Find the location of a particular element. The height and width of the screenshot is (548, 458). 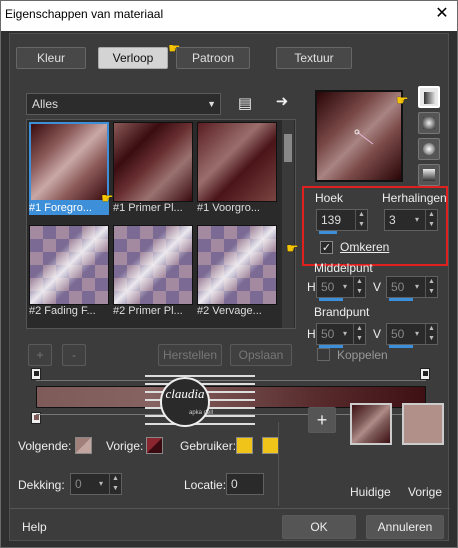

gradient-list-scrollbar is located at coordinates (288, 224).